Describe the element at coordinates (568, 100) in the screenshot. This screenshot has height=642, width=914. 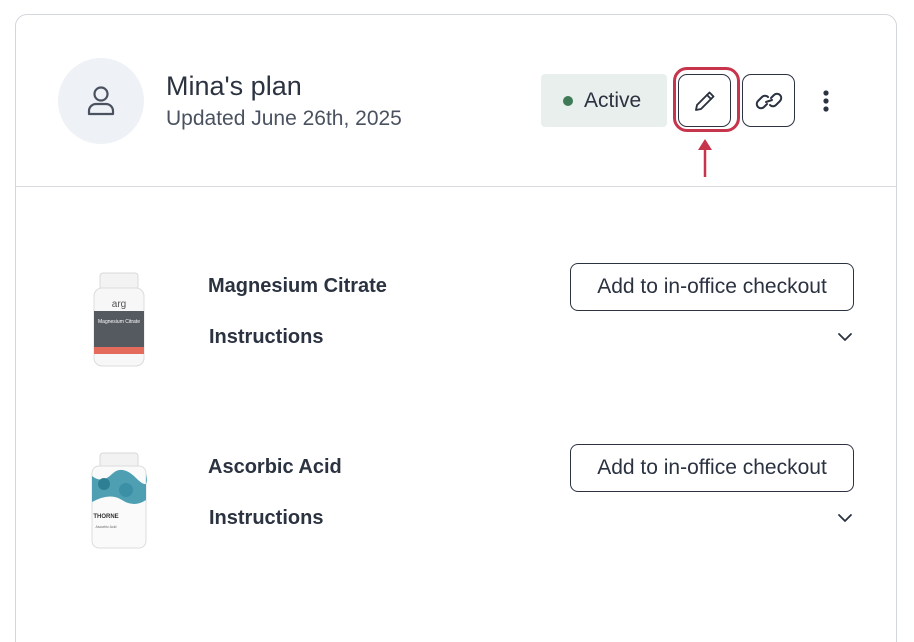
I see `status-dot` at that location.